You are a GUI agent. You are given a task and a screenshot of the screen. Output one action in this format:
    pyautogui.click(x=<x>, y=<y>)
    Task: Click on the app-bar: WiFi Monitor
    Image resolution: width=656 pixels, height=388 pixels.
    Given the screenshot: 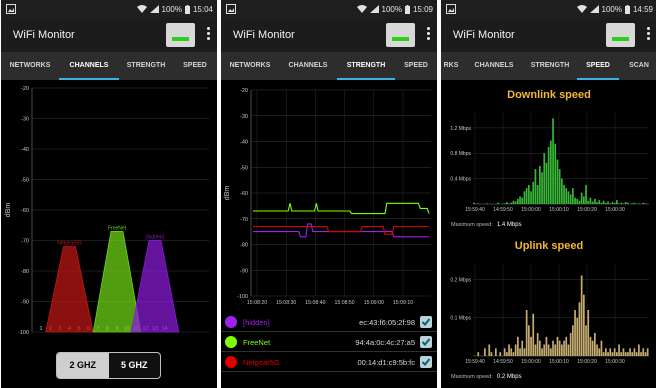 What is the action you would take?
    pyautogui.click(x=109, y=35)
    